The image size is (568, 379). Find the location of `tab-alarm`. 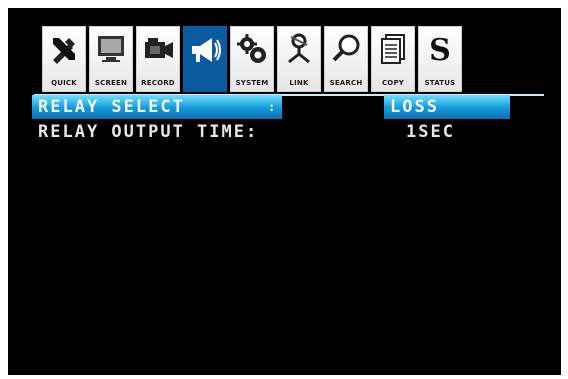

tab-alarm is located at coordinates (205, 59).